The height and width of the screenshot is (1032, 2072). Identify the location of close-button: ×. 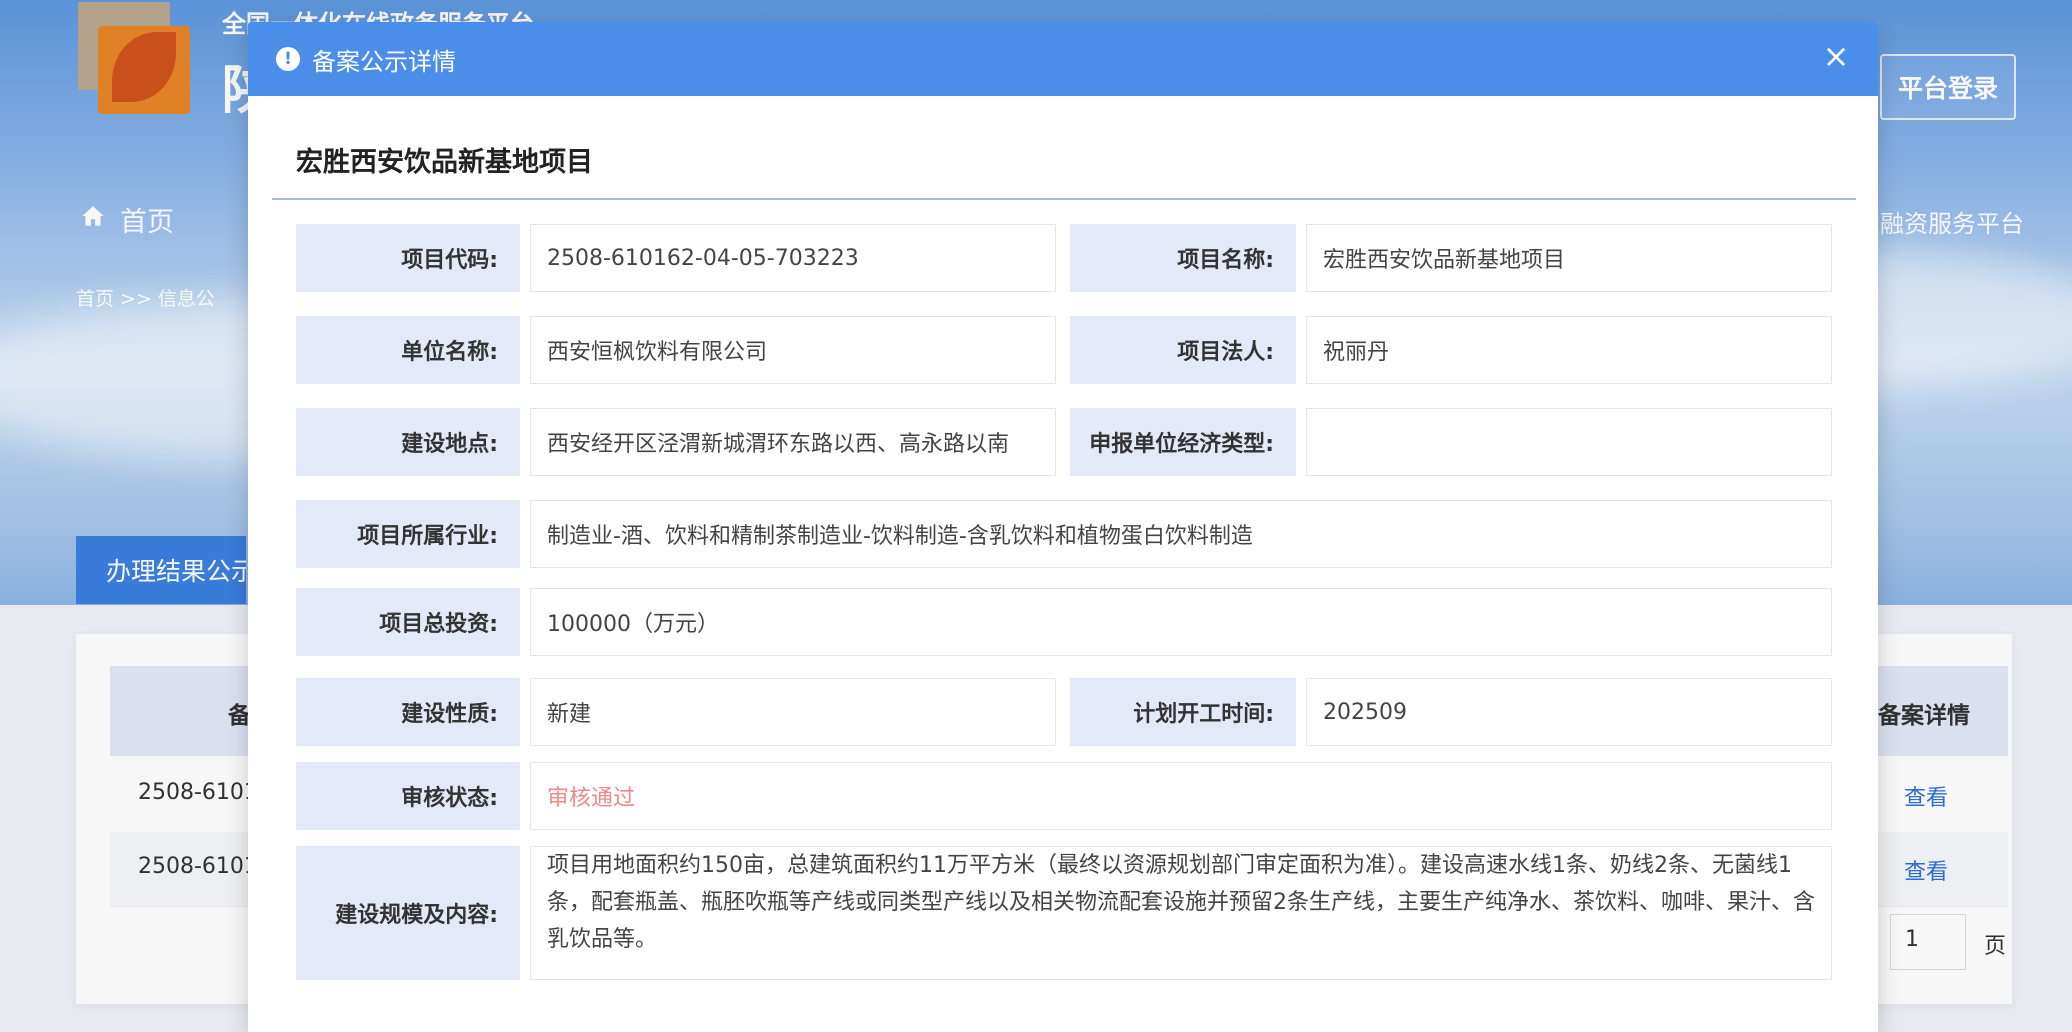
(1836, 56).